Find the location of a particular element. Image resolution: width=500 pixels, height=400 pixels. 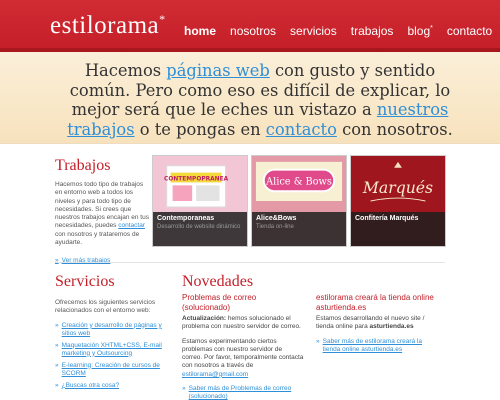

servicio-link: E-learning: Creación de cursos de SCORM is located at coordinates (116, 370).